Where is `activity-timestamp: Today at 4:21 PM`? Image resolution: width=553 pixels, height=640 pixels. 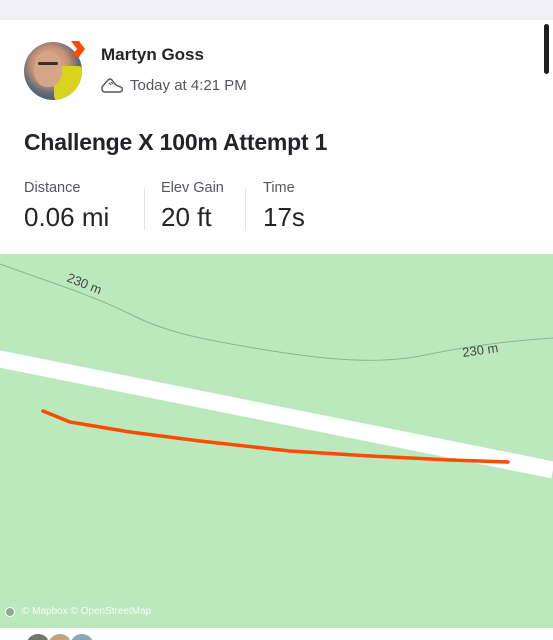
activity-timestamp: Today at 4:21 PM is located at coordinates (188, 85).